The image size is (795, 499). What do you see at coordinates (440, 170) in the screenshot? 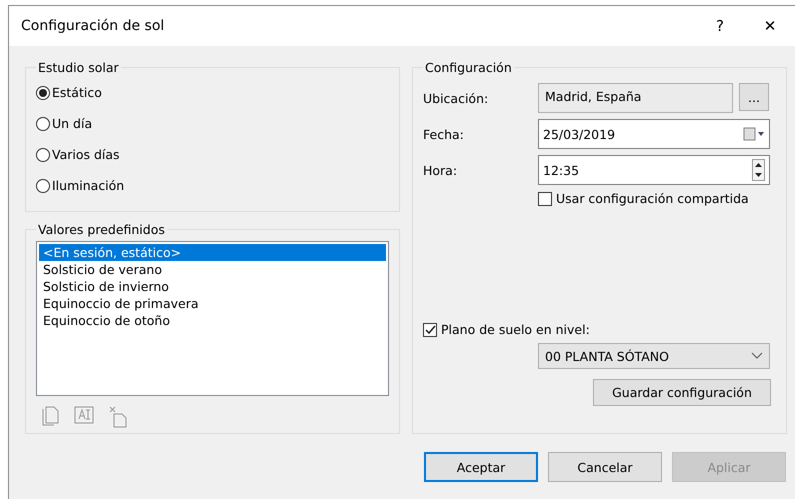
I see `field-label: Hora:` at bounding box center [440, 170].